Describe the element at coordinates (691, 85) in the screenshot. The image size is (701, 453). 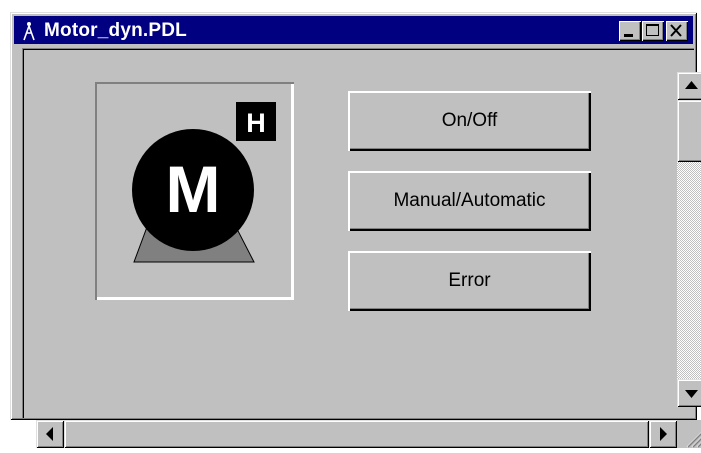
I see `arrow-up-icon` at that location.